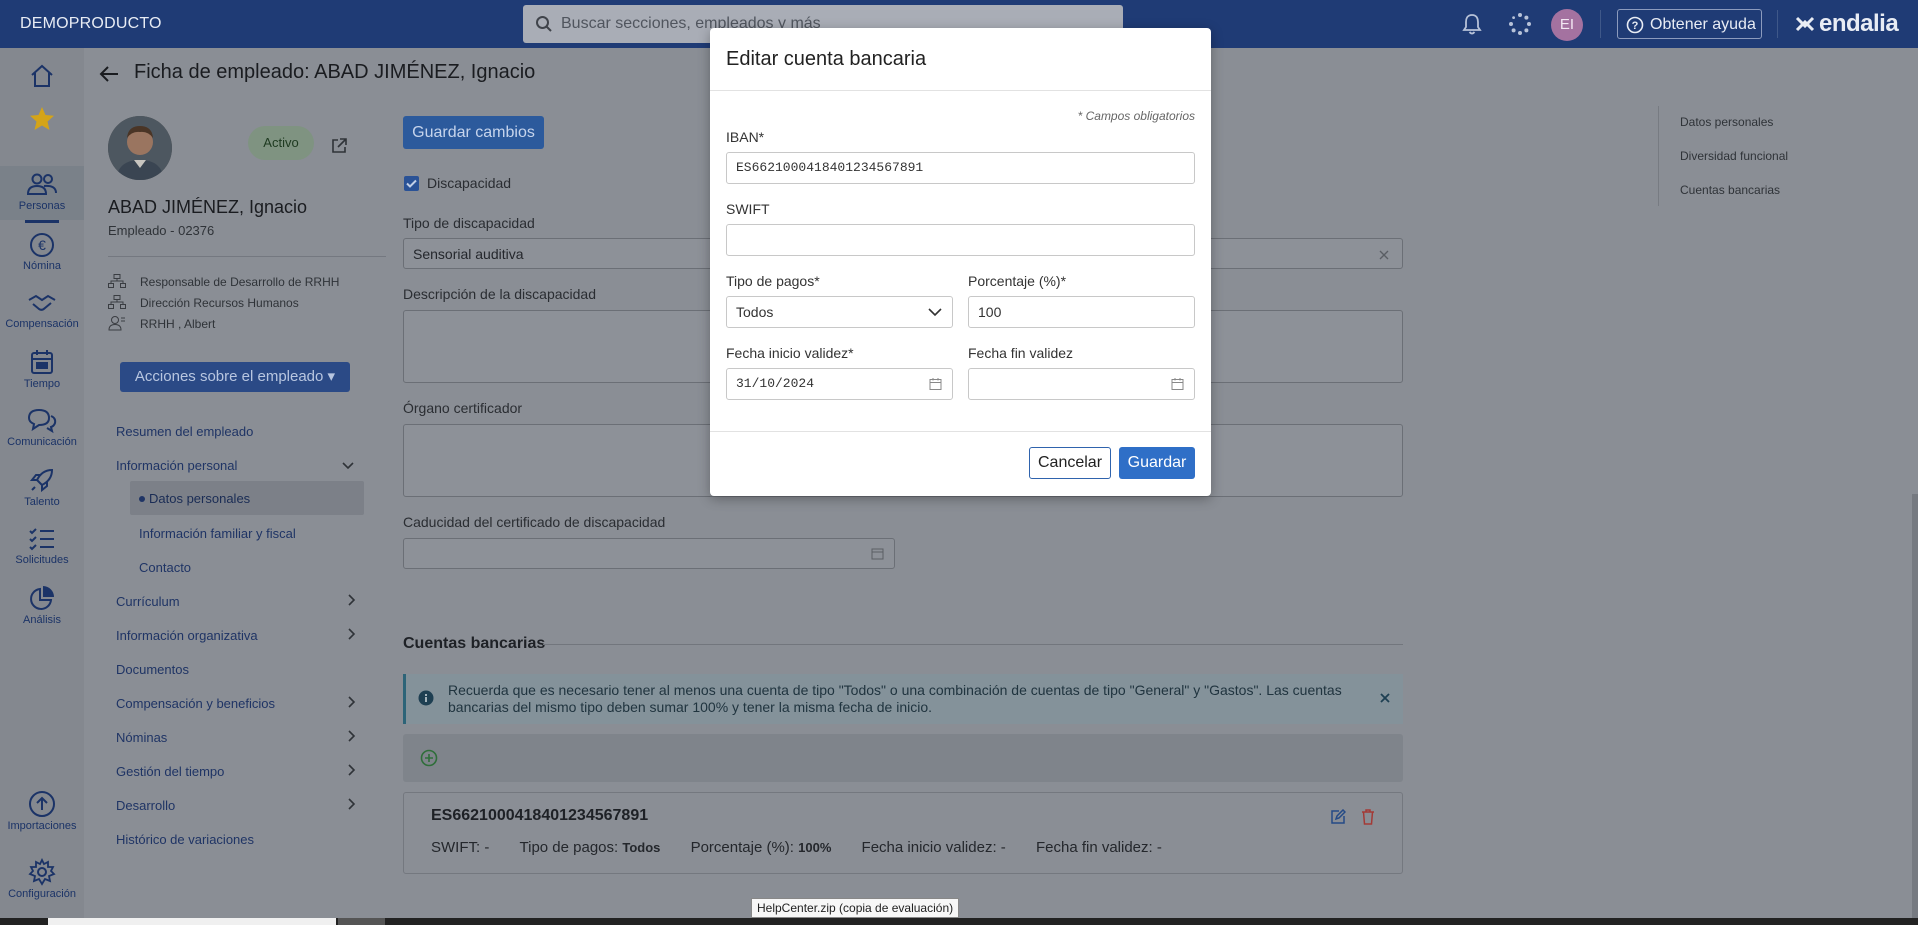 This screenshot has height=925, width=1918. What do you see at coordinates (339, 146) in the screenshot?
I see `external-link-icon` at bounding box center [339, 146].